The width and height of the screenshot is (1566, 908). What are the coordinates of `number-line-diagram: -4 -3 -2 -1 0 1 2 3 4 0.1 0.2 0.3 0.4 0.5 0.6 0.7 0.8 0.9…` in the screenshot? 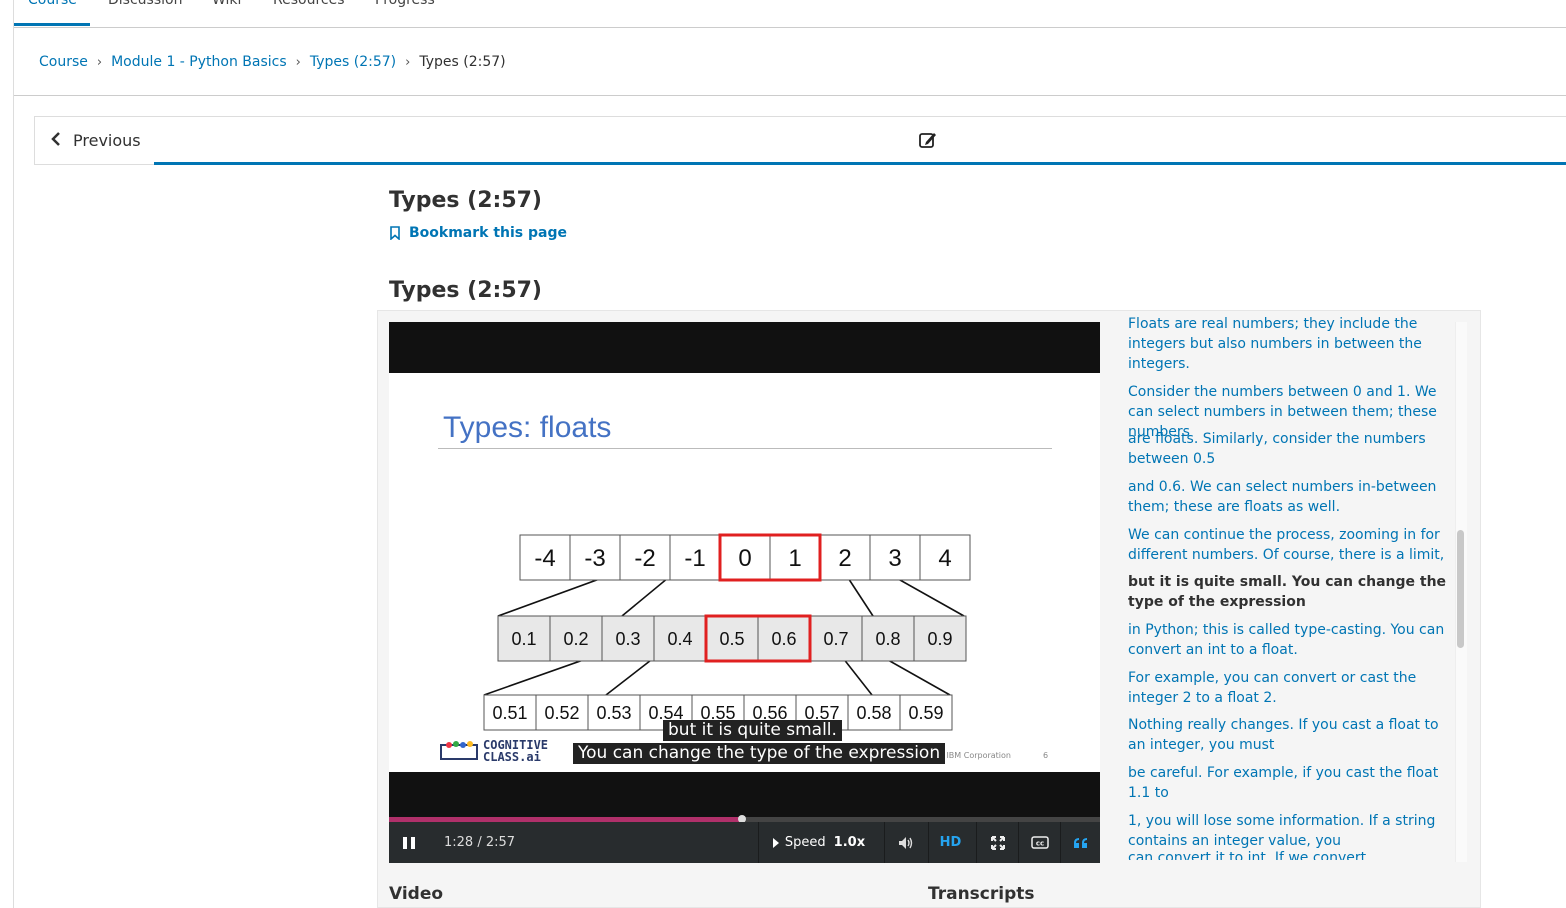 It's located at (727, 632).